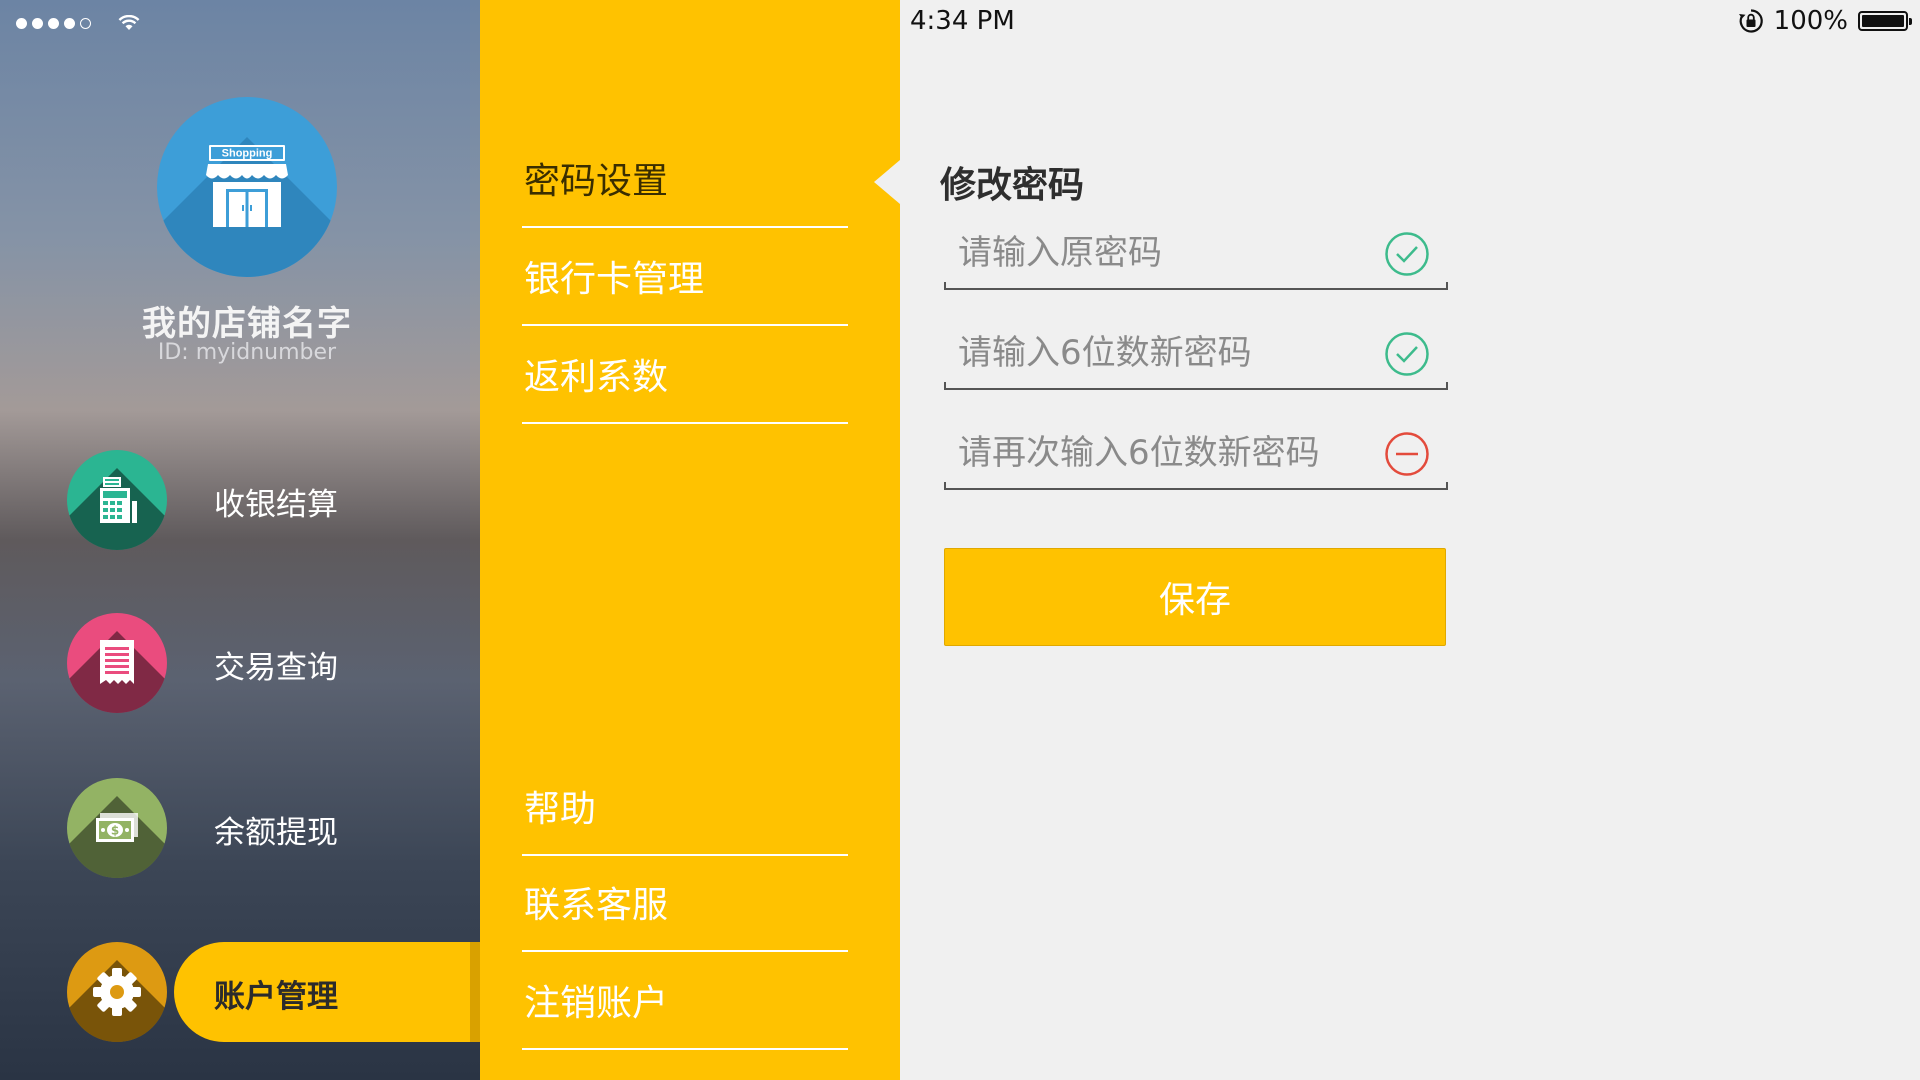 This screenshot has width=1920, height=1080. What do you see at coordinates (129, 22) in the screenshot?
I see `wifi-icon` at bounding box center [129, 22].